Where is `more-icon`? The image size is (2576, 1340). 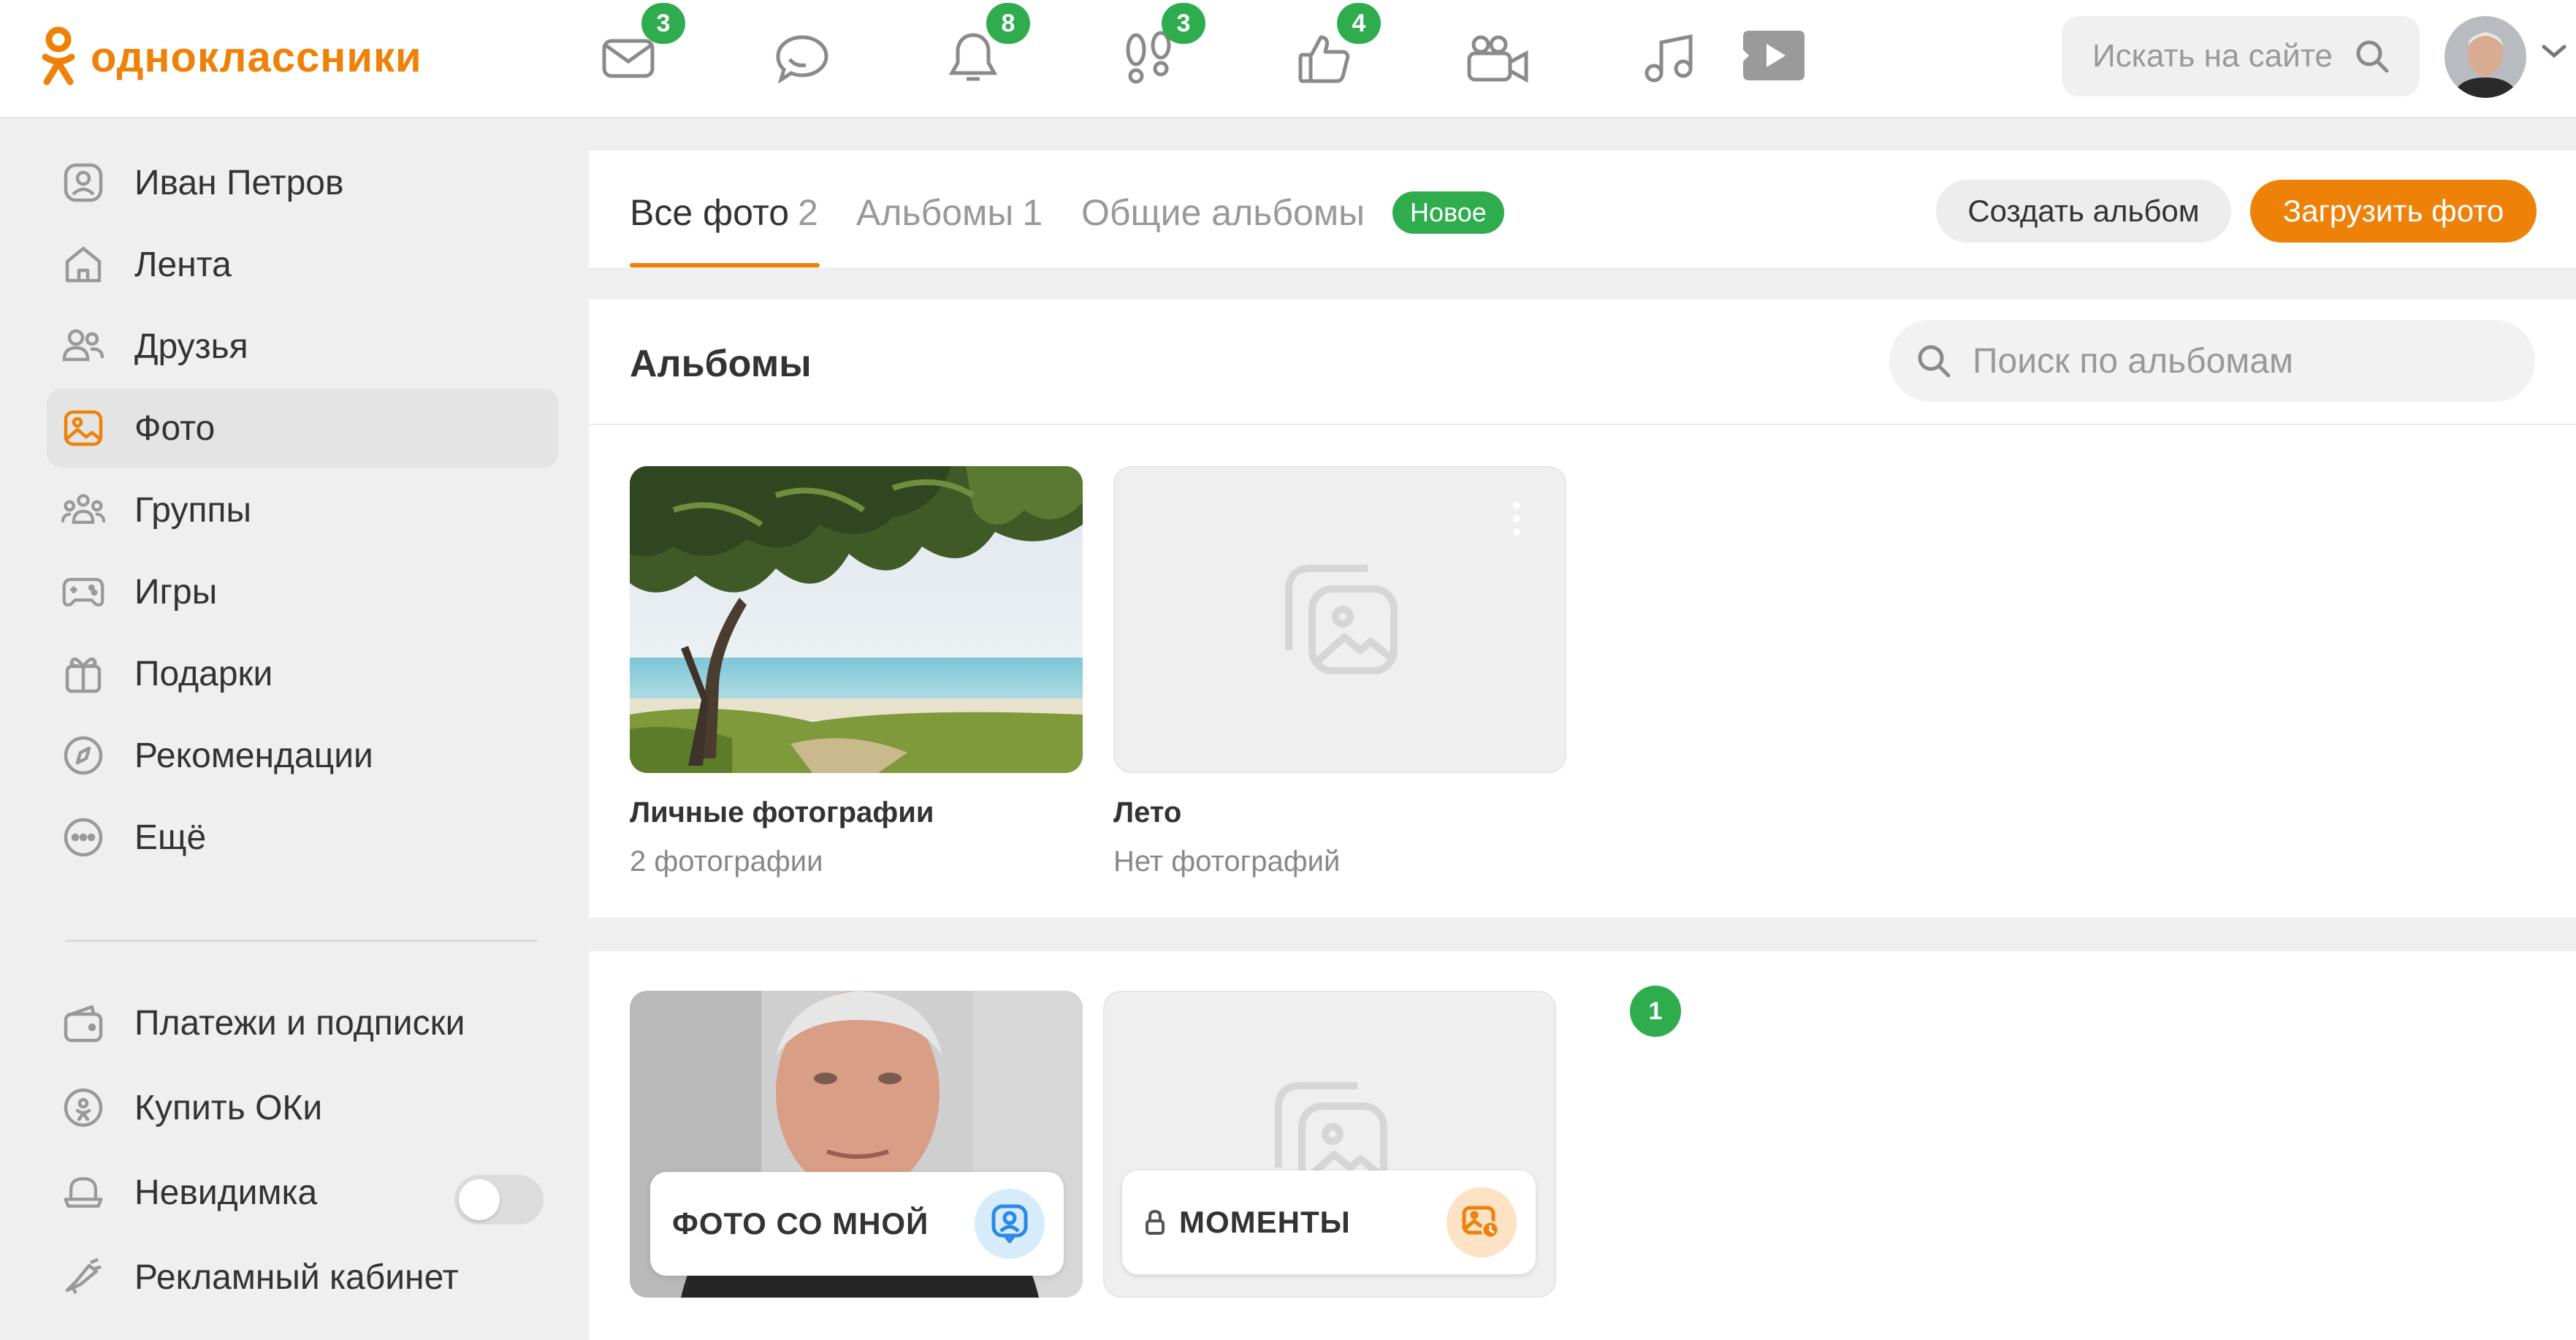
more-icon is located at coordinates (83, 837).